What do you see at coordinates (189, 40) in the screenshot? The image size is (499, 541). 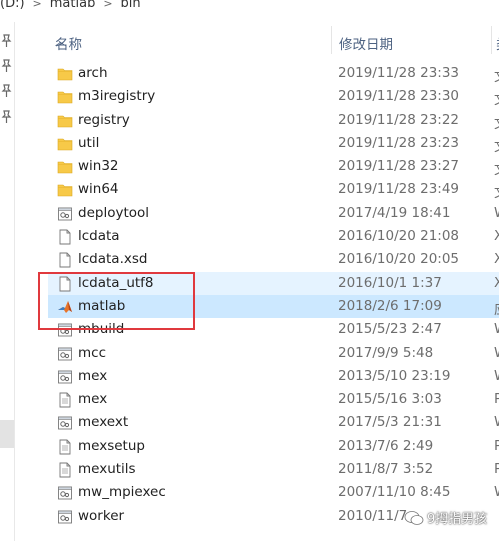 I see `column-header-name: ︿ 名称` at bounding box center [189, 40].